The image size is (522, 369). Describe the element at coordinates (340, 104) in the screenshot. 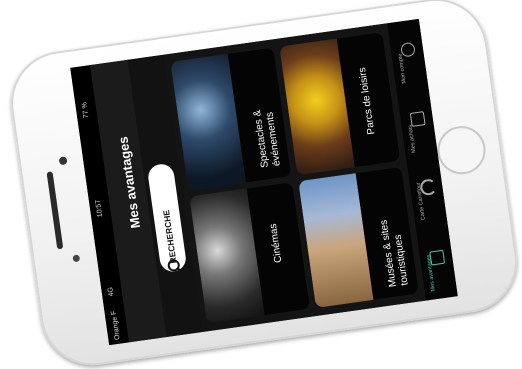

I see `category-card-parcs: Parcs de loisirs` at that location.